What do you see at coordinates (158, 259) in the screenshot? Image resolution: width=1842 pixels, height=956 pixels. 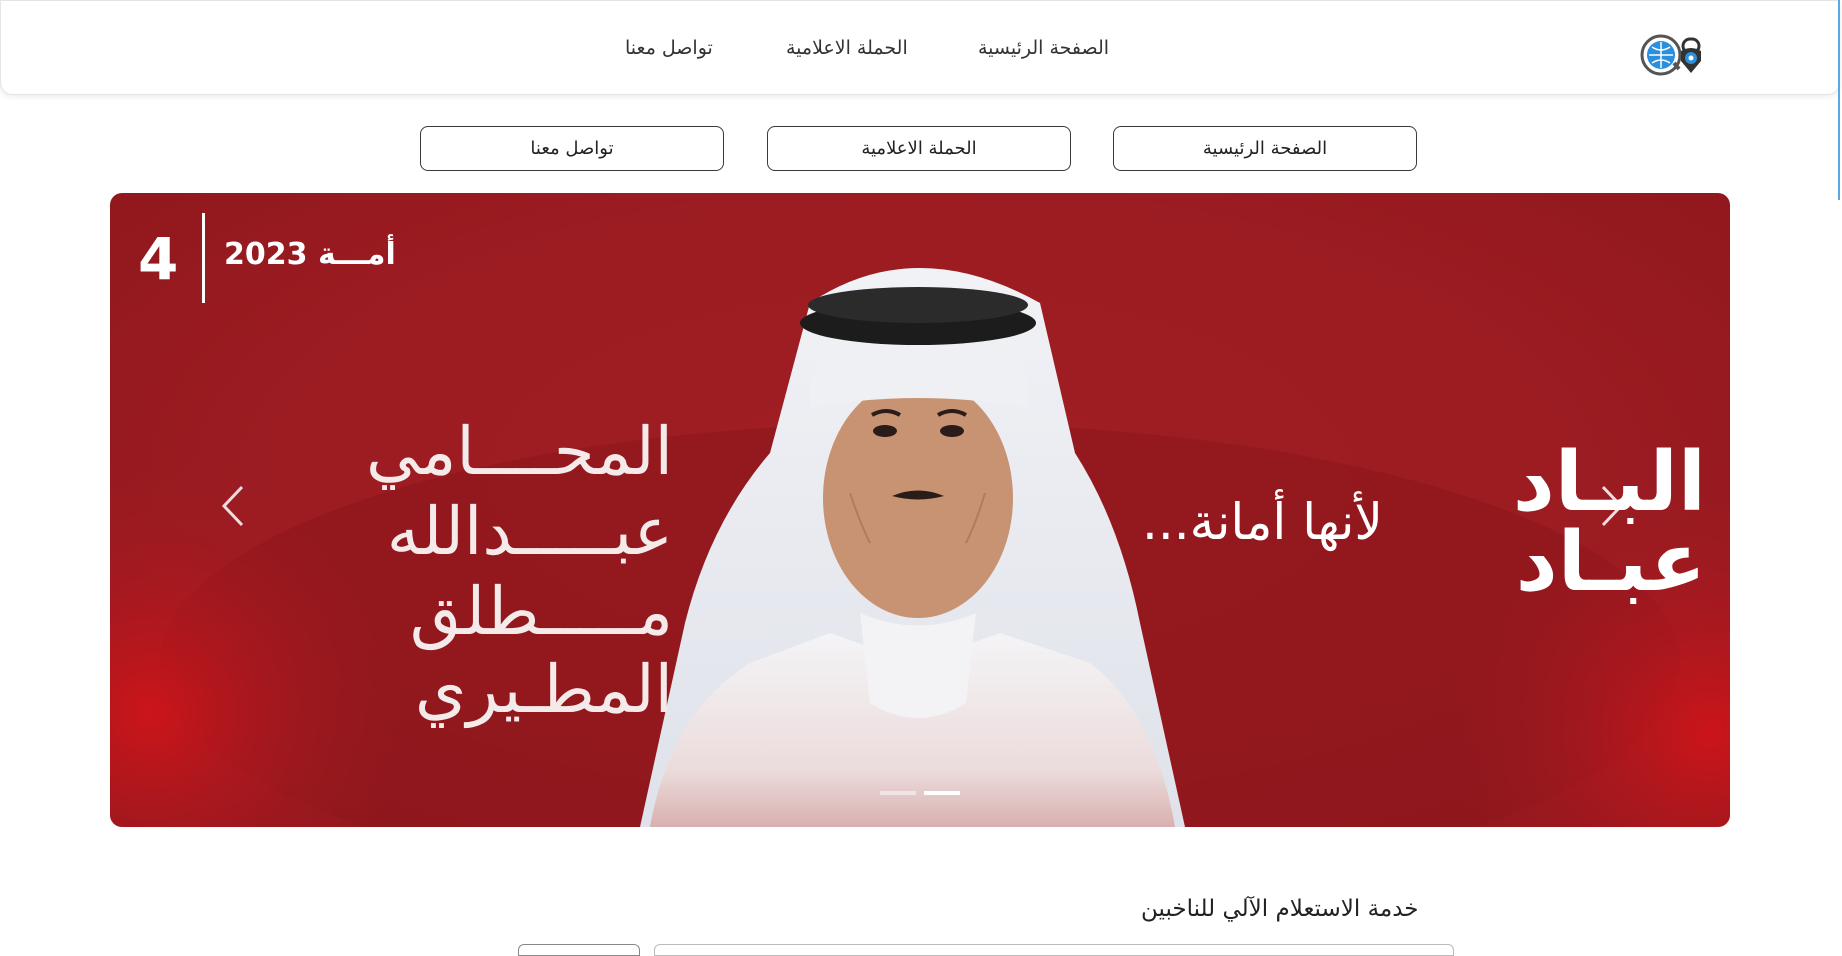 I see `district-number: 4` at bounding box center [158, 259].